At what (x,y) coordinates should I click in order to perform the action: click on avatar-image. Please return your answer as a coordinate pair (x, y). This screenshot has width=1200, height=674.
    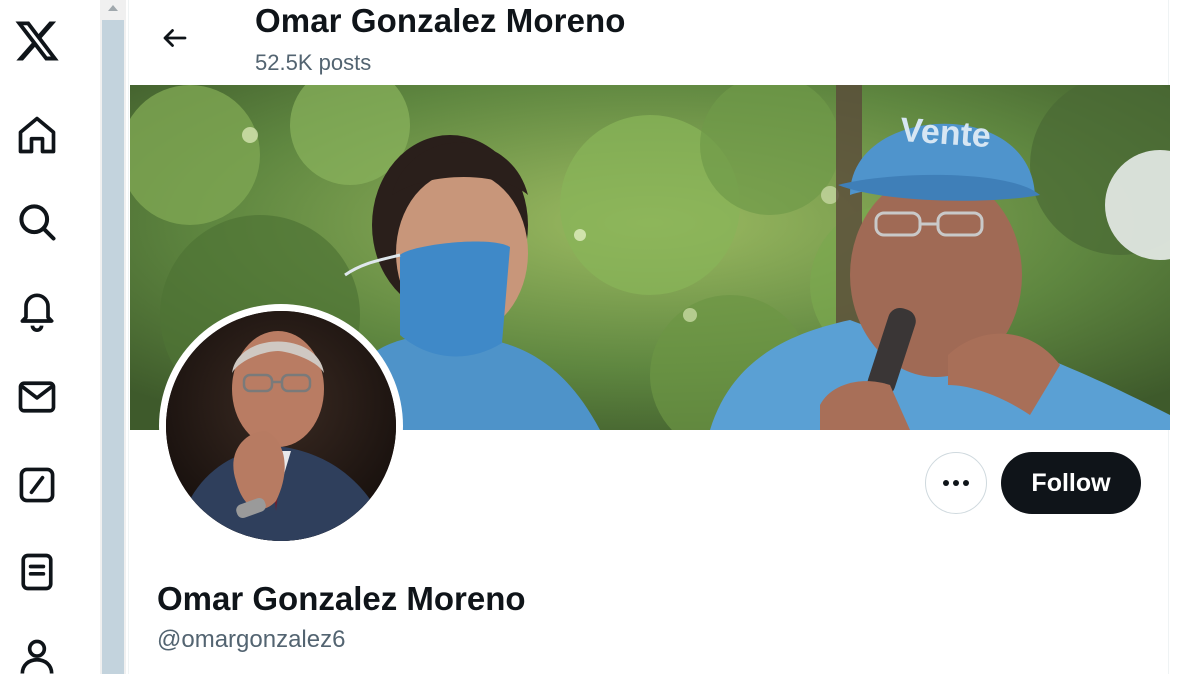
    Looking at the image, I should click on (281, 426).